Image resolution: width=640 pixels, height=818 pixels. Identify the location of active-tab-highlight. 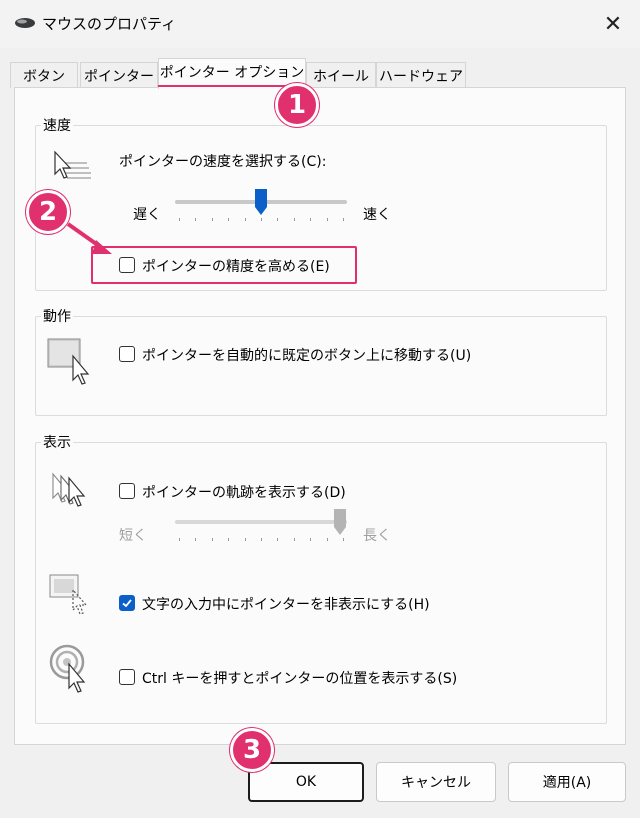
(231, 86).